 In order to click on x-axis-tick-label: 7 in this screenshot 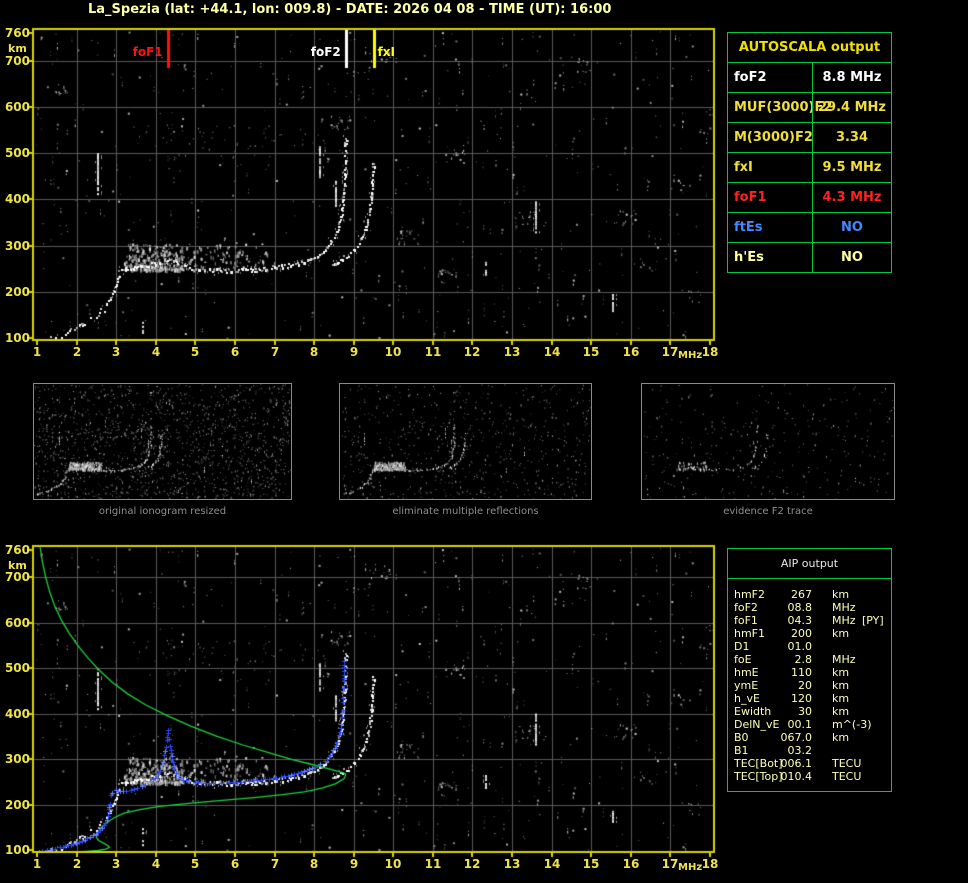, I will do `click(275, 864)`.